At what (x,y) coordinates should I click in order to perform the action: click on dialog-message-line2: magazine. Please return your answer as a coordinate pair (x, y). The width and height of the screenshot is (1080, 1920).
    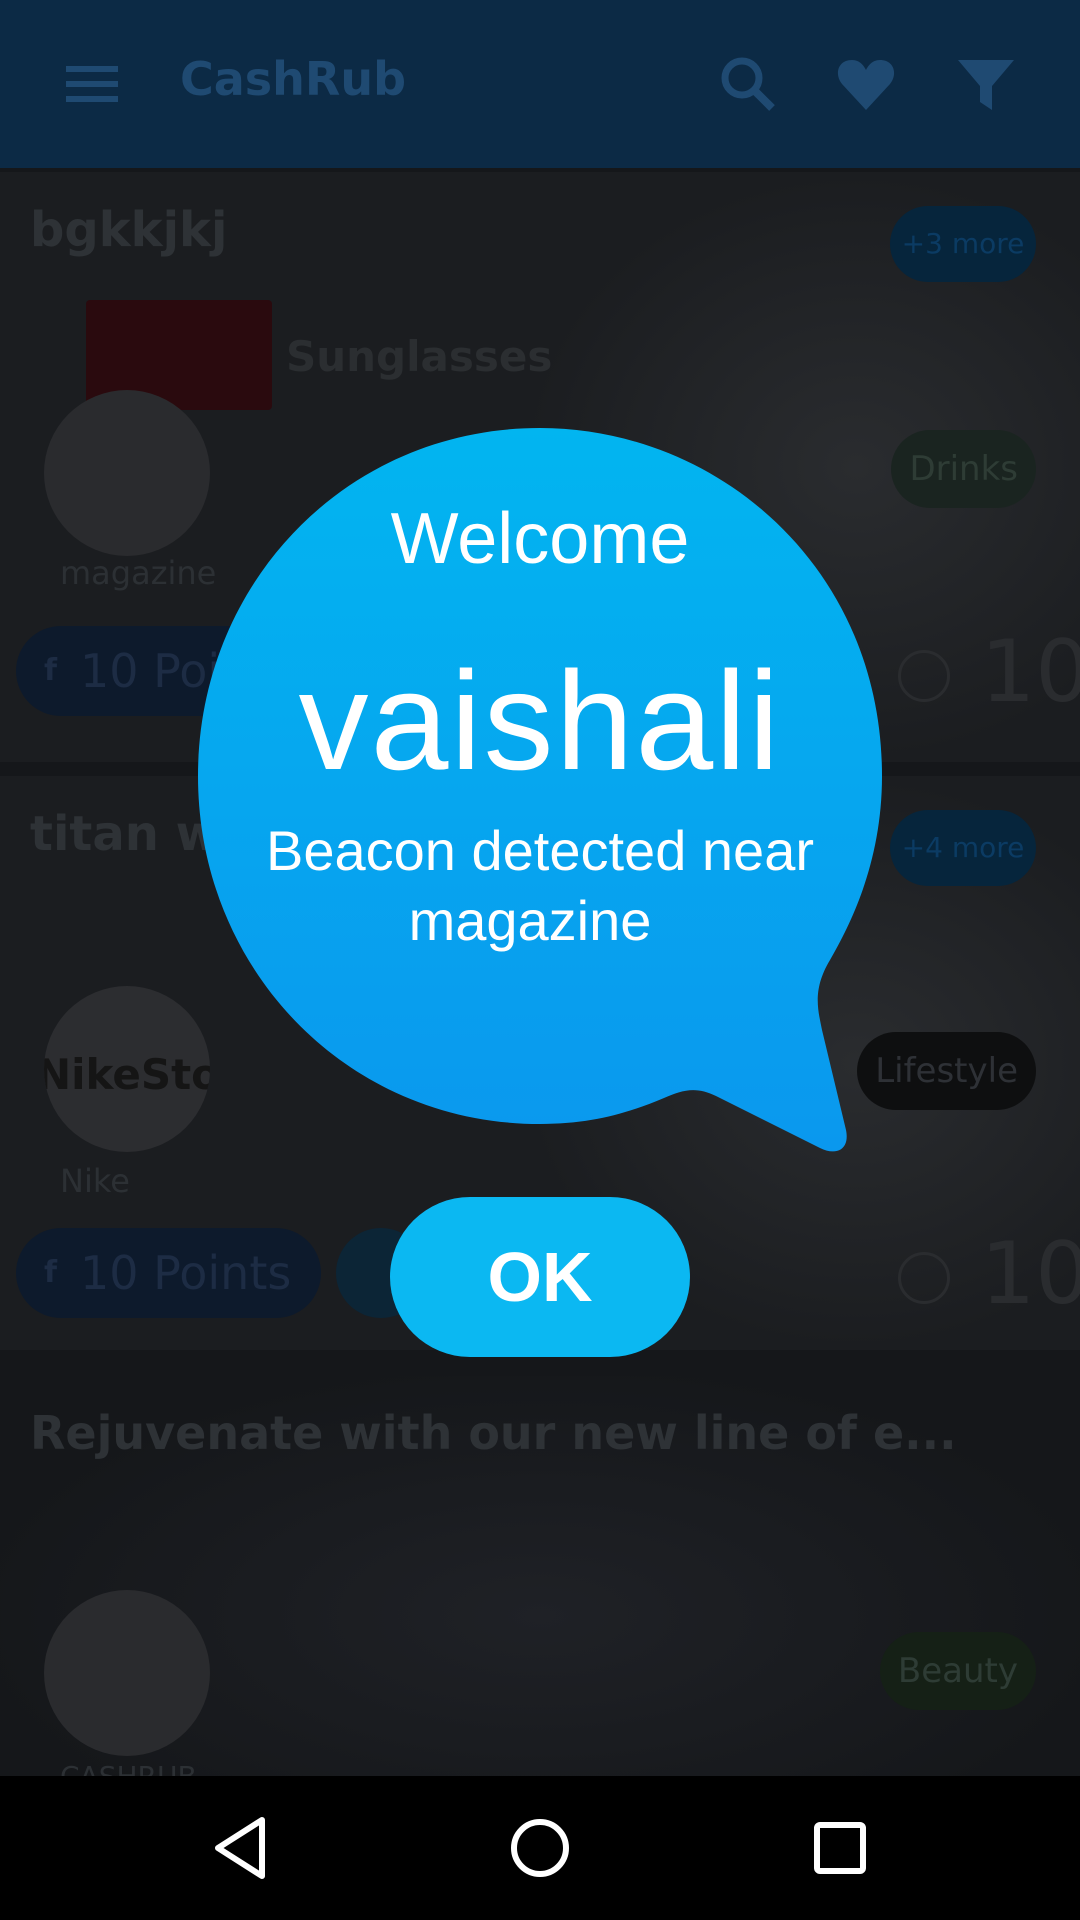
    Looking at the image, I should click on (530, 920).